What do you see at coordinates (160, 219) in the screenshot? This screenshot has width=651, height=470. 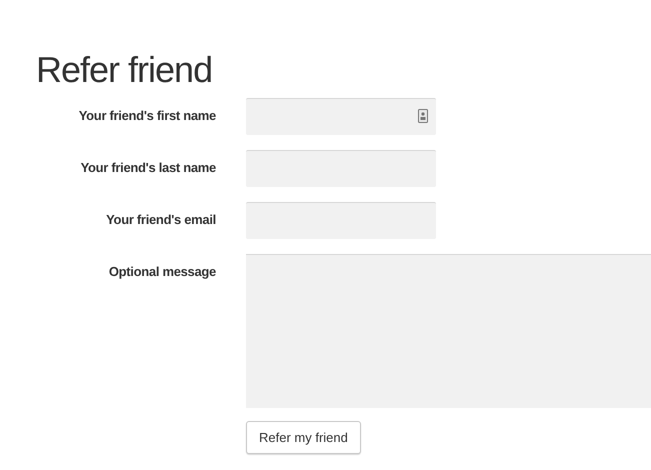 I see `field-label: Your friend's email` at bounding box center [160, 219].